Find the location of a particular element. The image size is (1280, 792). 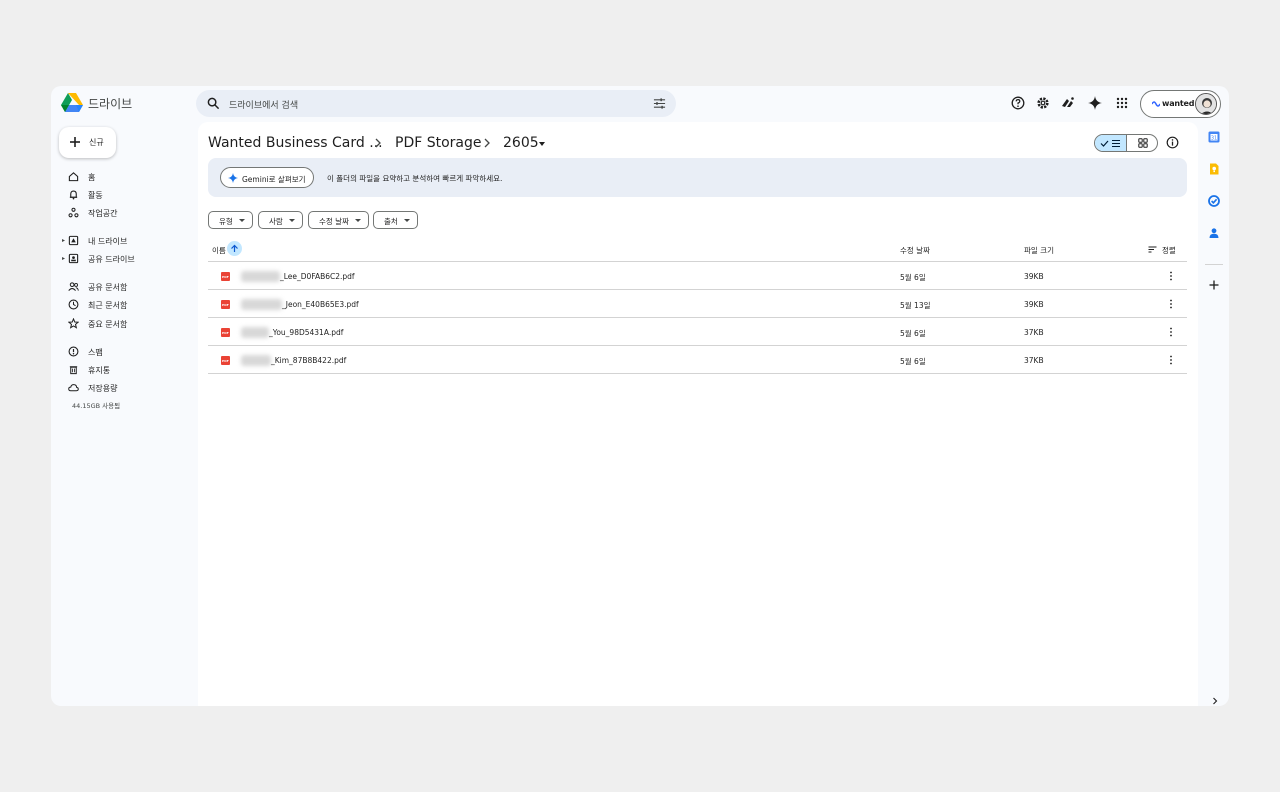

workspaces-icon is located at coordinates (73, 212).